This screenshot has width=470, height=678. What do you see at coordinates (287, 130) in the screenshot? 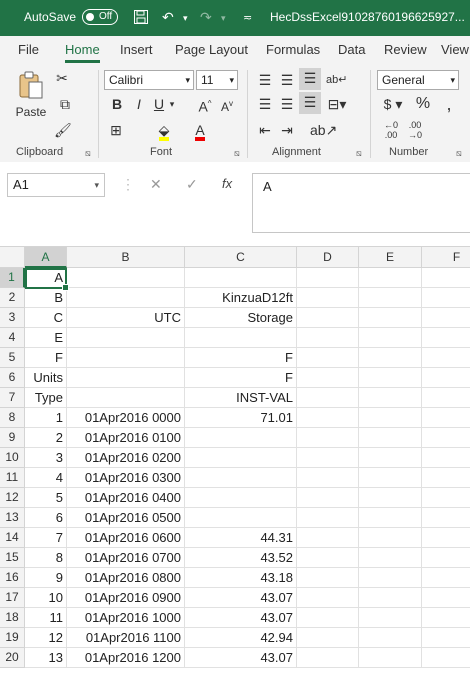
I see `increase-indent-icon: ⇥` at bounding box center [287, 130].